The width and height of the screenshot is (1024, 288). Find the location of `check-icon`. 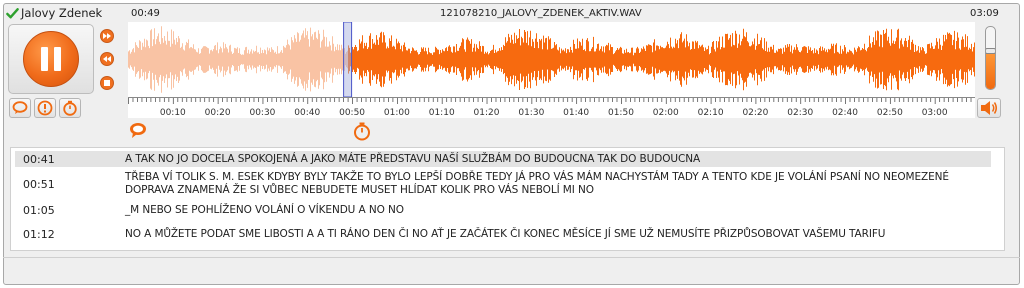

check-icon is located at coordinates (12, 12).